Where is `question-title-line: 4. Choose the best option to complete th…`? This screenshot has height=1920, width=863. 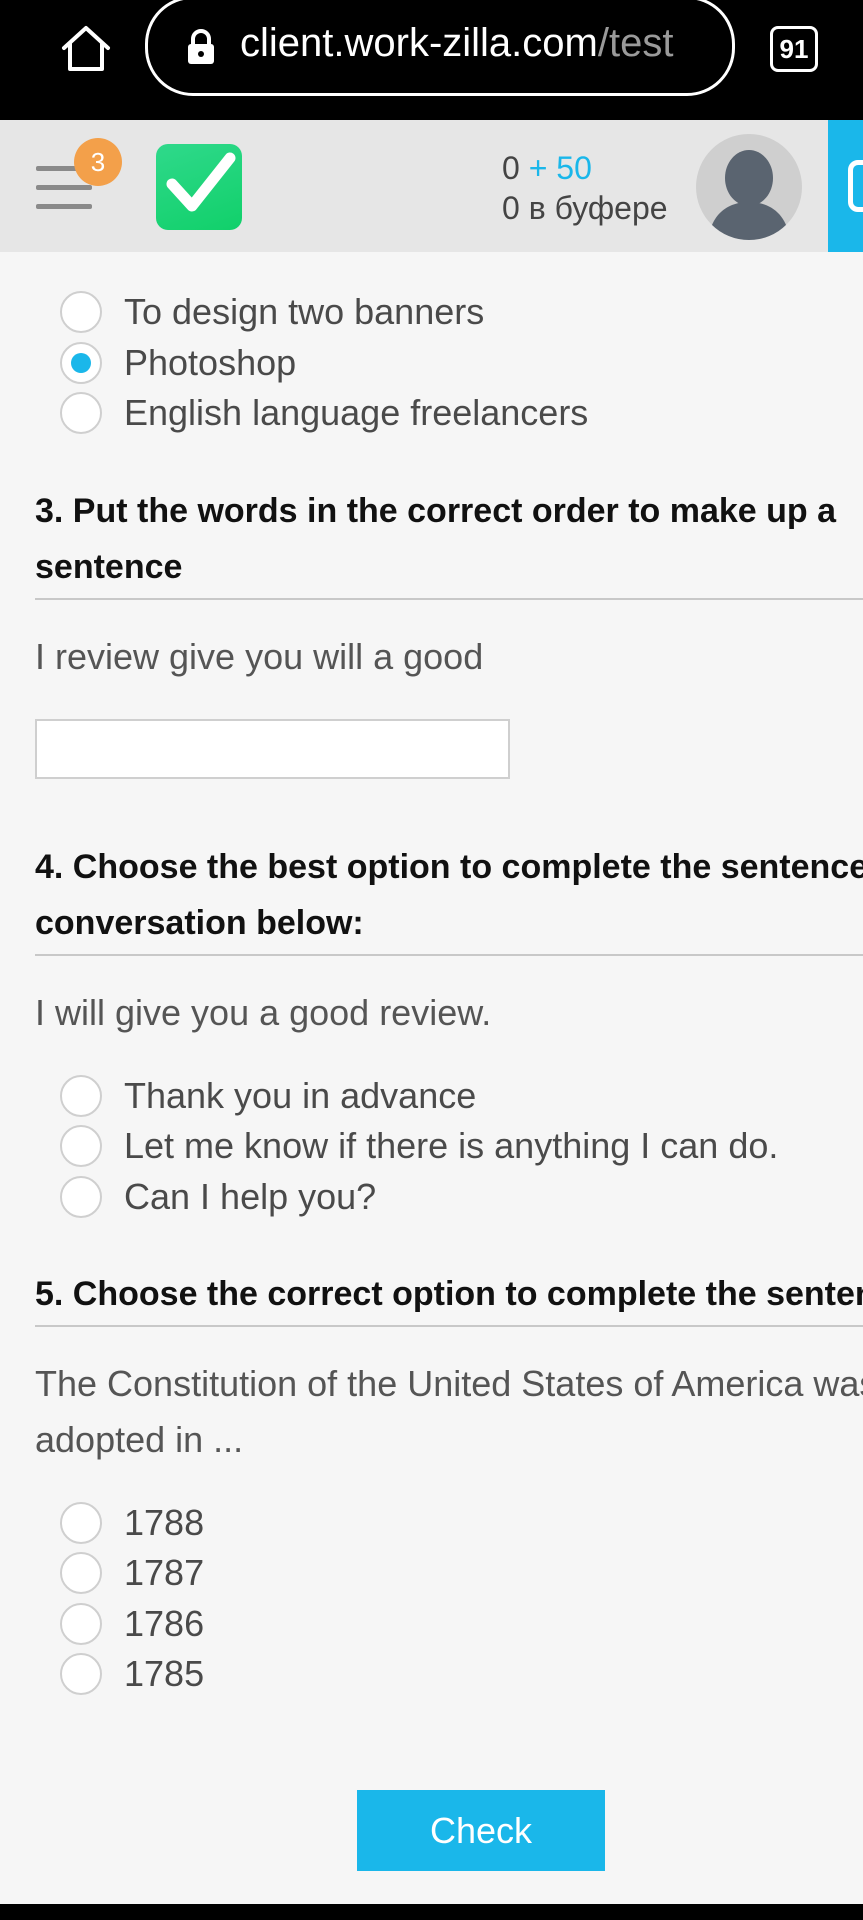
question-title-line: 4. Choose the best option to complete th… is located at coordinates (449, 867).